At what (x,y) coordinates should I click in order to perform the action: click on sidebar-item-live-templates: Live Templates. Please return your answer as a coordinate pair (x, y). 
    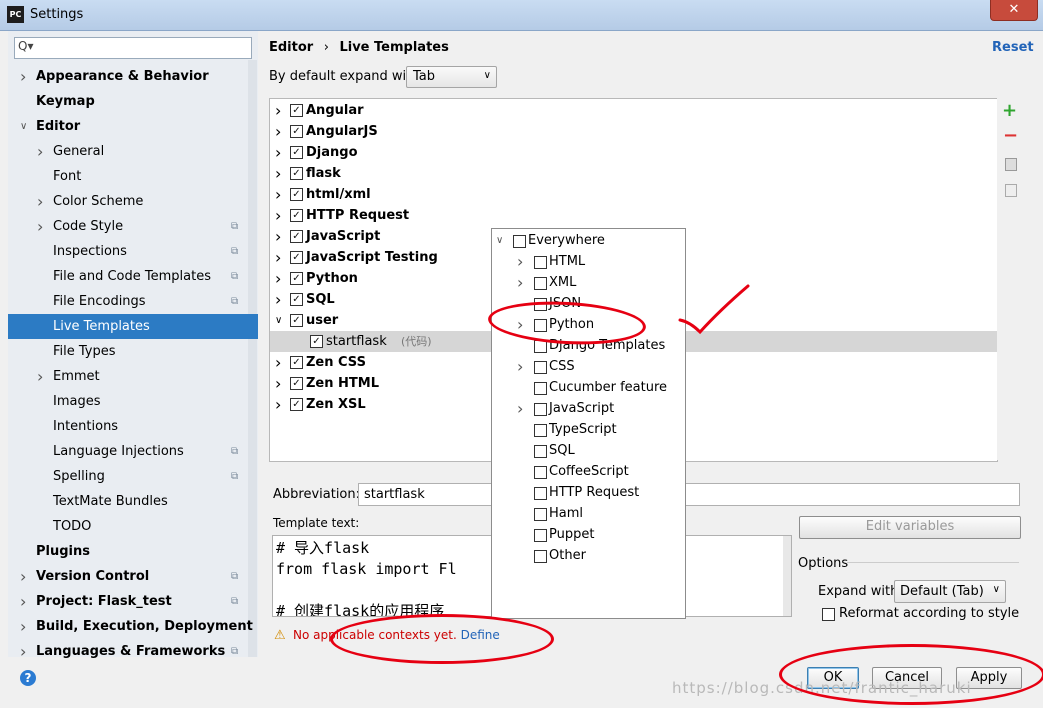
    Looking at the image, I should click on (133, 326).